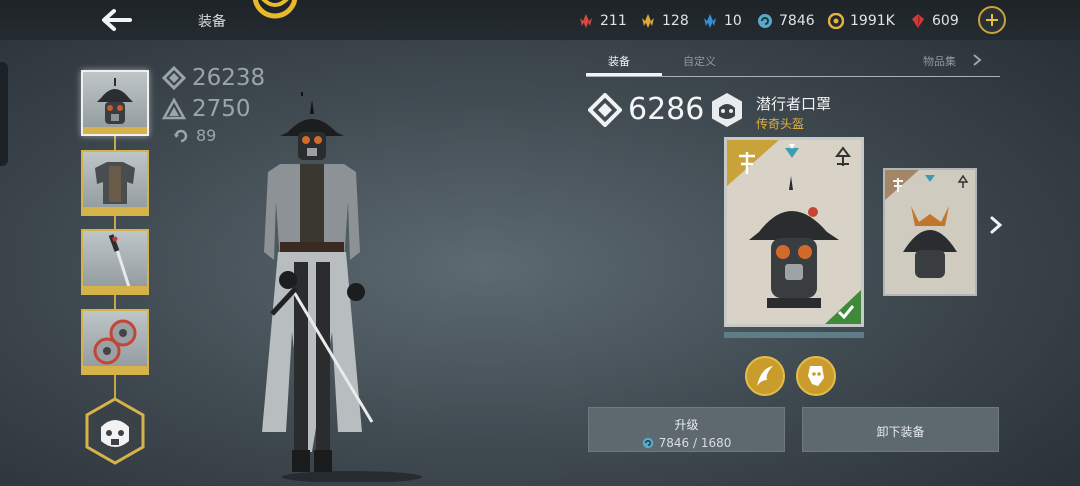 The width and height of the screenshot is (1080, 486). I want to click on clan-emblem-icon, so click(275, 12).